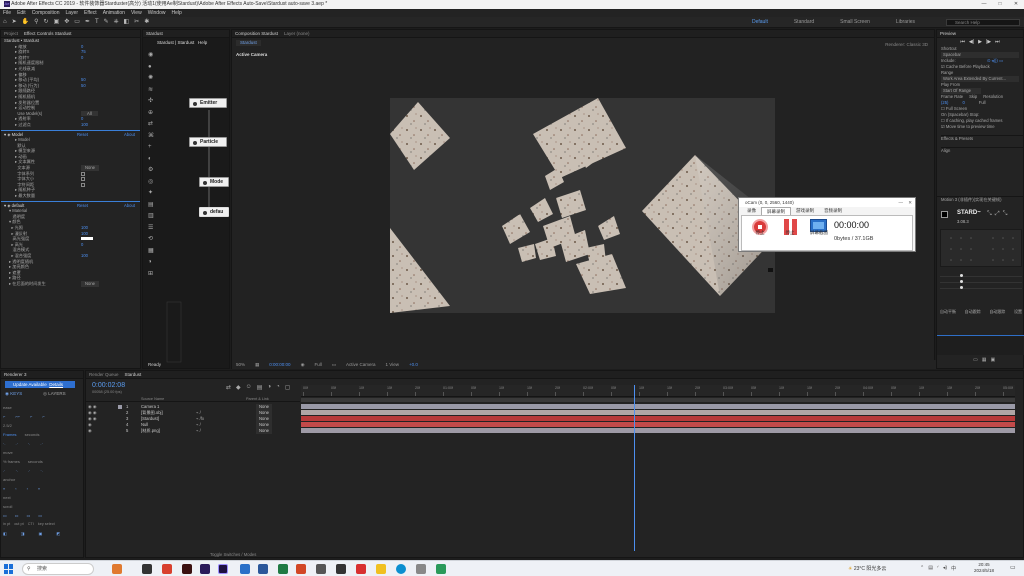 This screenshot has width=1024, height=576. What do you see at coordinates (108, 385) in the screenshot?
I see `timeline-timecode: 0:00:02:08` at bounding box center [108, 385].